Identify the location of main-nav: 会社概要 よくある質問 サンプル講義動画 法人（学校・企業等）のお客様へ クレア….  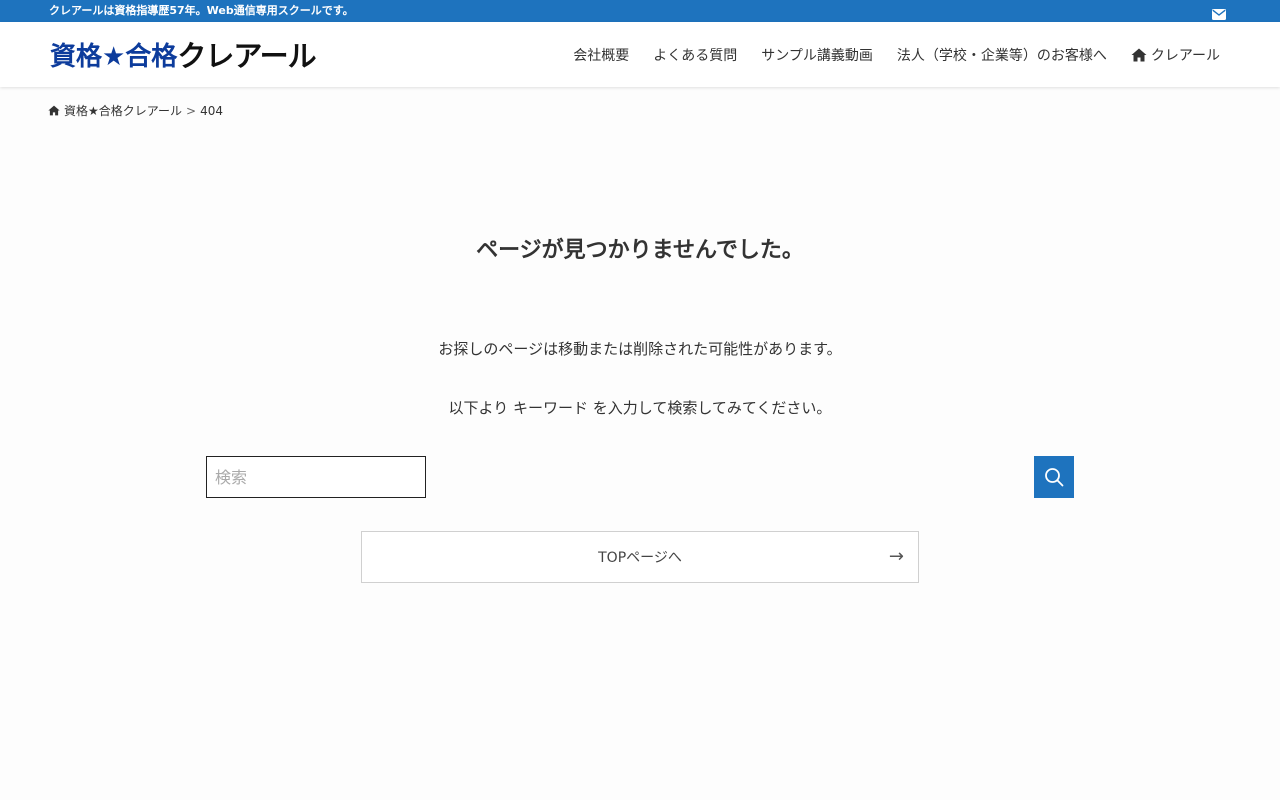
(884, 54).